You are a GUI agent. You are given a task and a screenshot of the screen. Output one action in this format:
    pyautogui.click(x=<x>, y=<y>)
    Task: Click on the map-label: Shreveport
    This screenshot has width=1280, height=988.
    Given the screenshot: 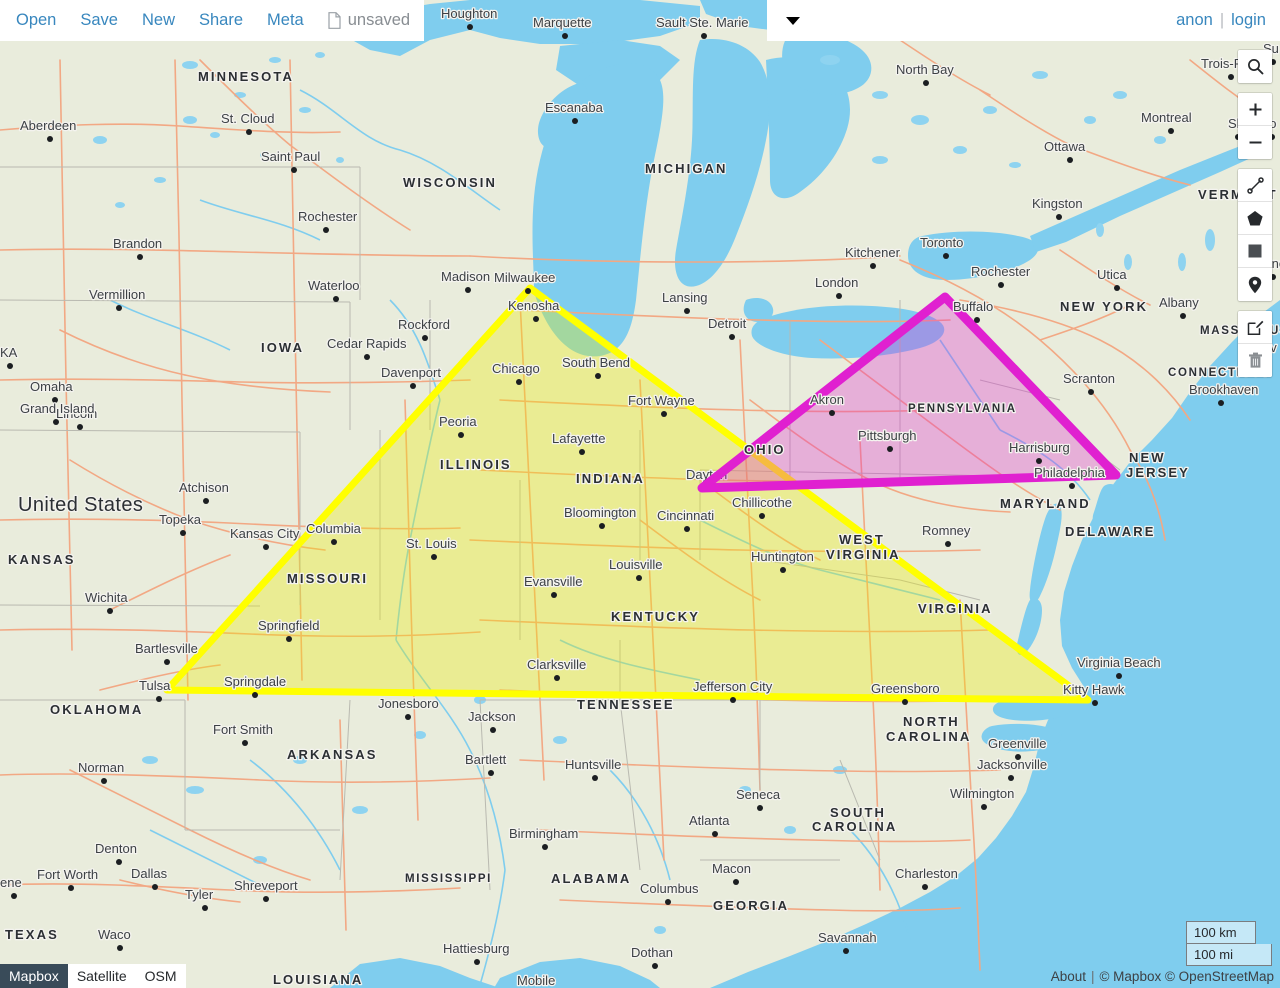 What is the action you would take?
    pyautogui.click(x=266, y=885)
    